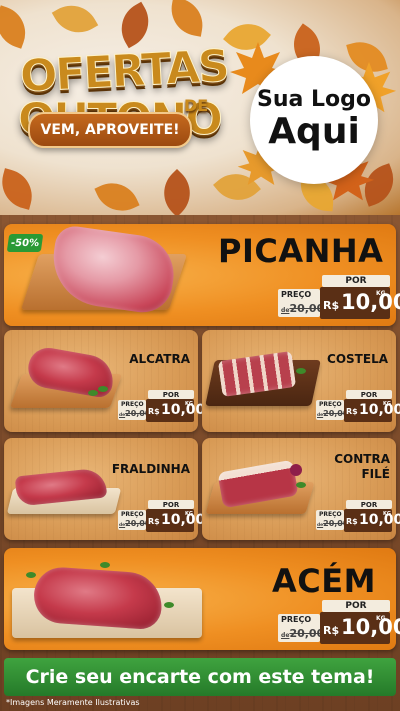 This screenshot has width=400, height=711. Describe the element at coordinates (313, 100) in the screenshot. I see `logo-text-line1: Sua Logo` at that location.